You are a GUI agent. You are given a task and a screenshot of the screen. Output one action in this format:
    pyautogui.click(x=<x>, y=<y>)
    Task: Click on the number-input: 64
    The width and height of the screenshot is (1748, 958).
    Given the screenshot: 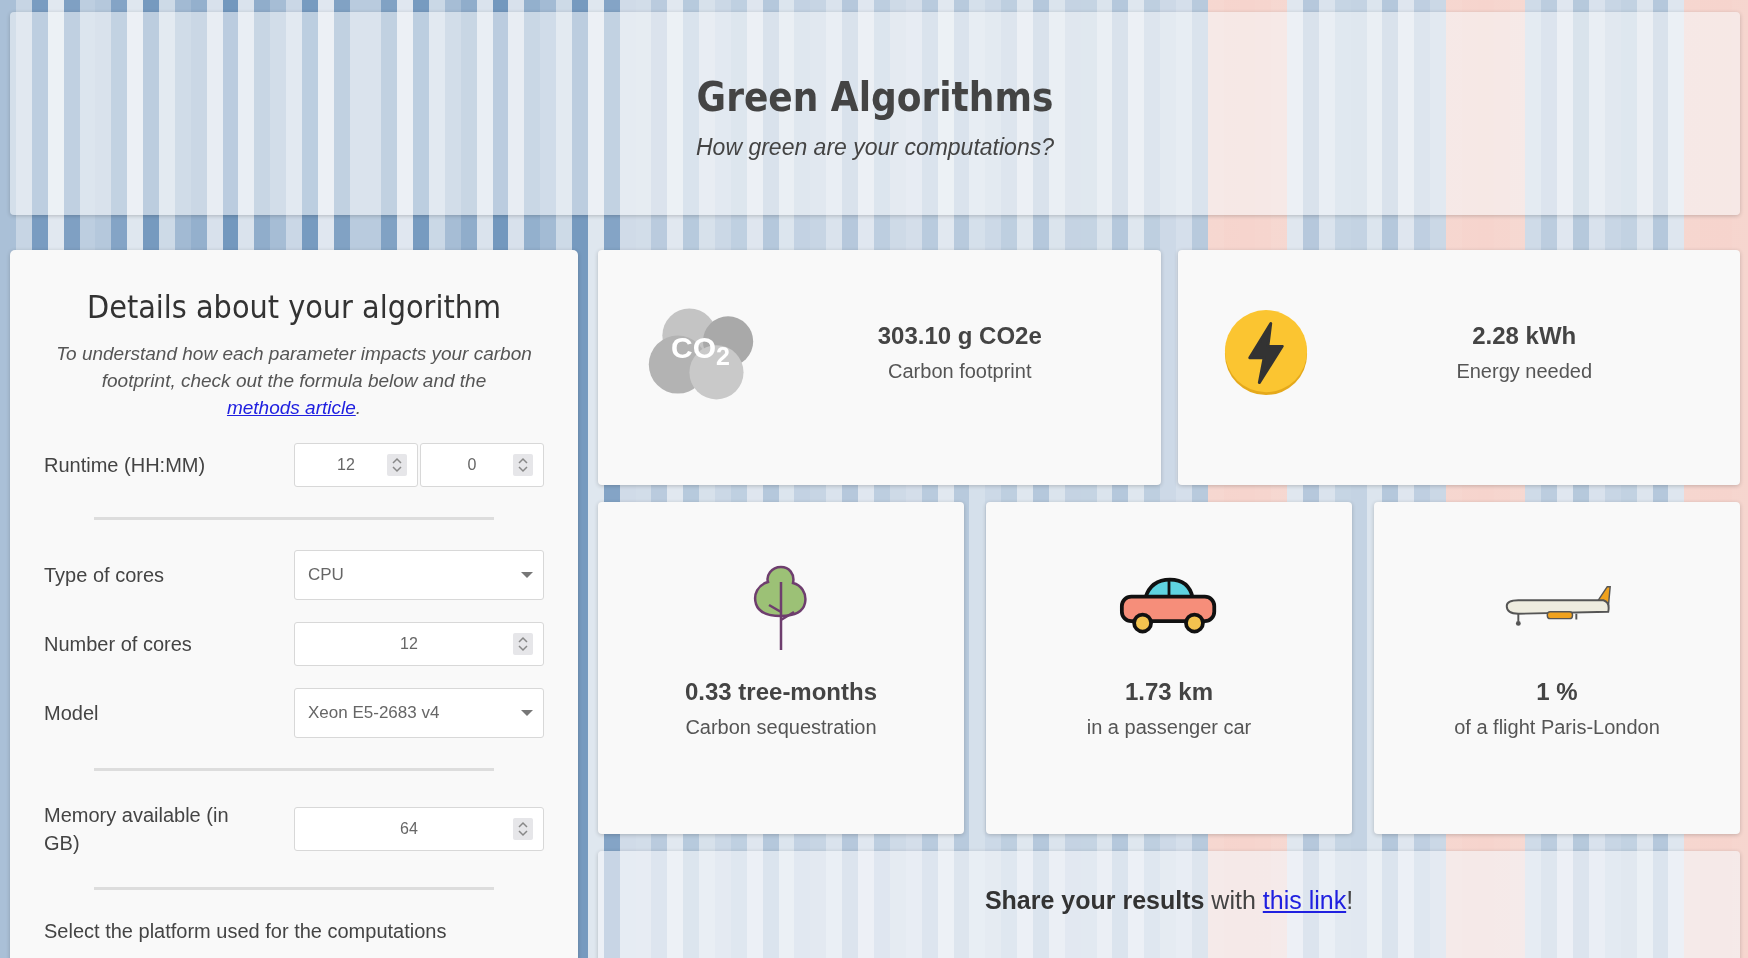 What is the action you would take?
    pyautogui.click(x=419, y=829)
    